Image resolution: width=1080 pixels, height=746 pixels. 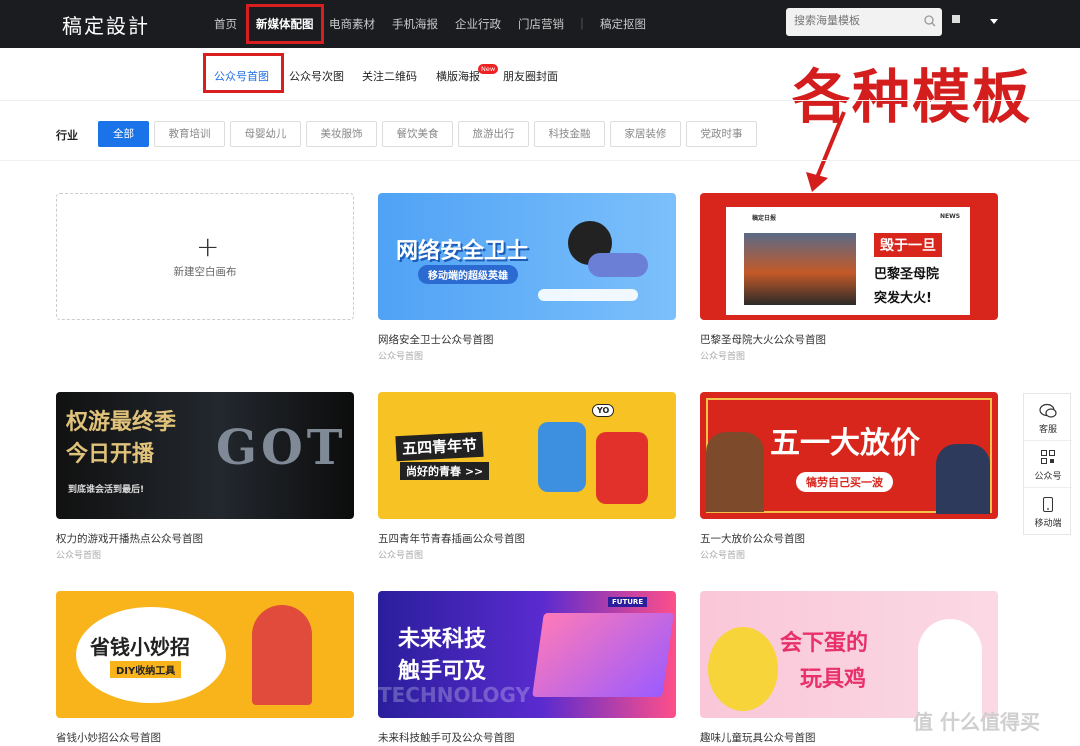 I want to click on logo: 稿定設計, so click(x=106, y=24).